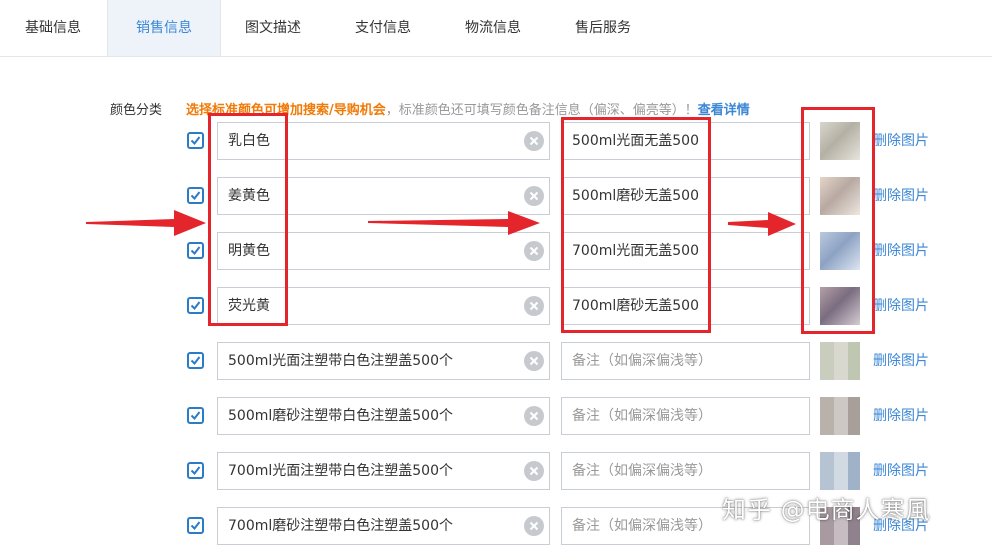 The height and width of the screenshot is (546, 992). What do you see at coordinates (273, 28) in the screenshot?
I see `tab-description: 图文描述` at bounding box center [273, 28].